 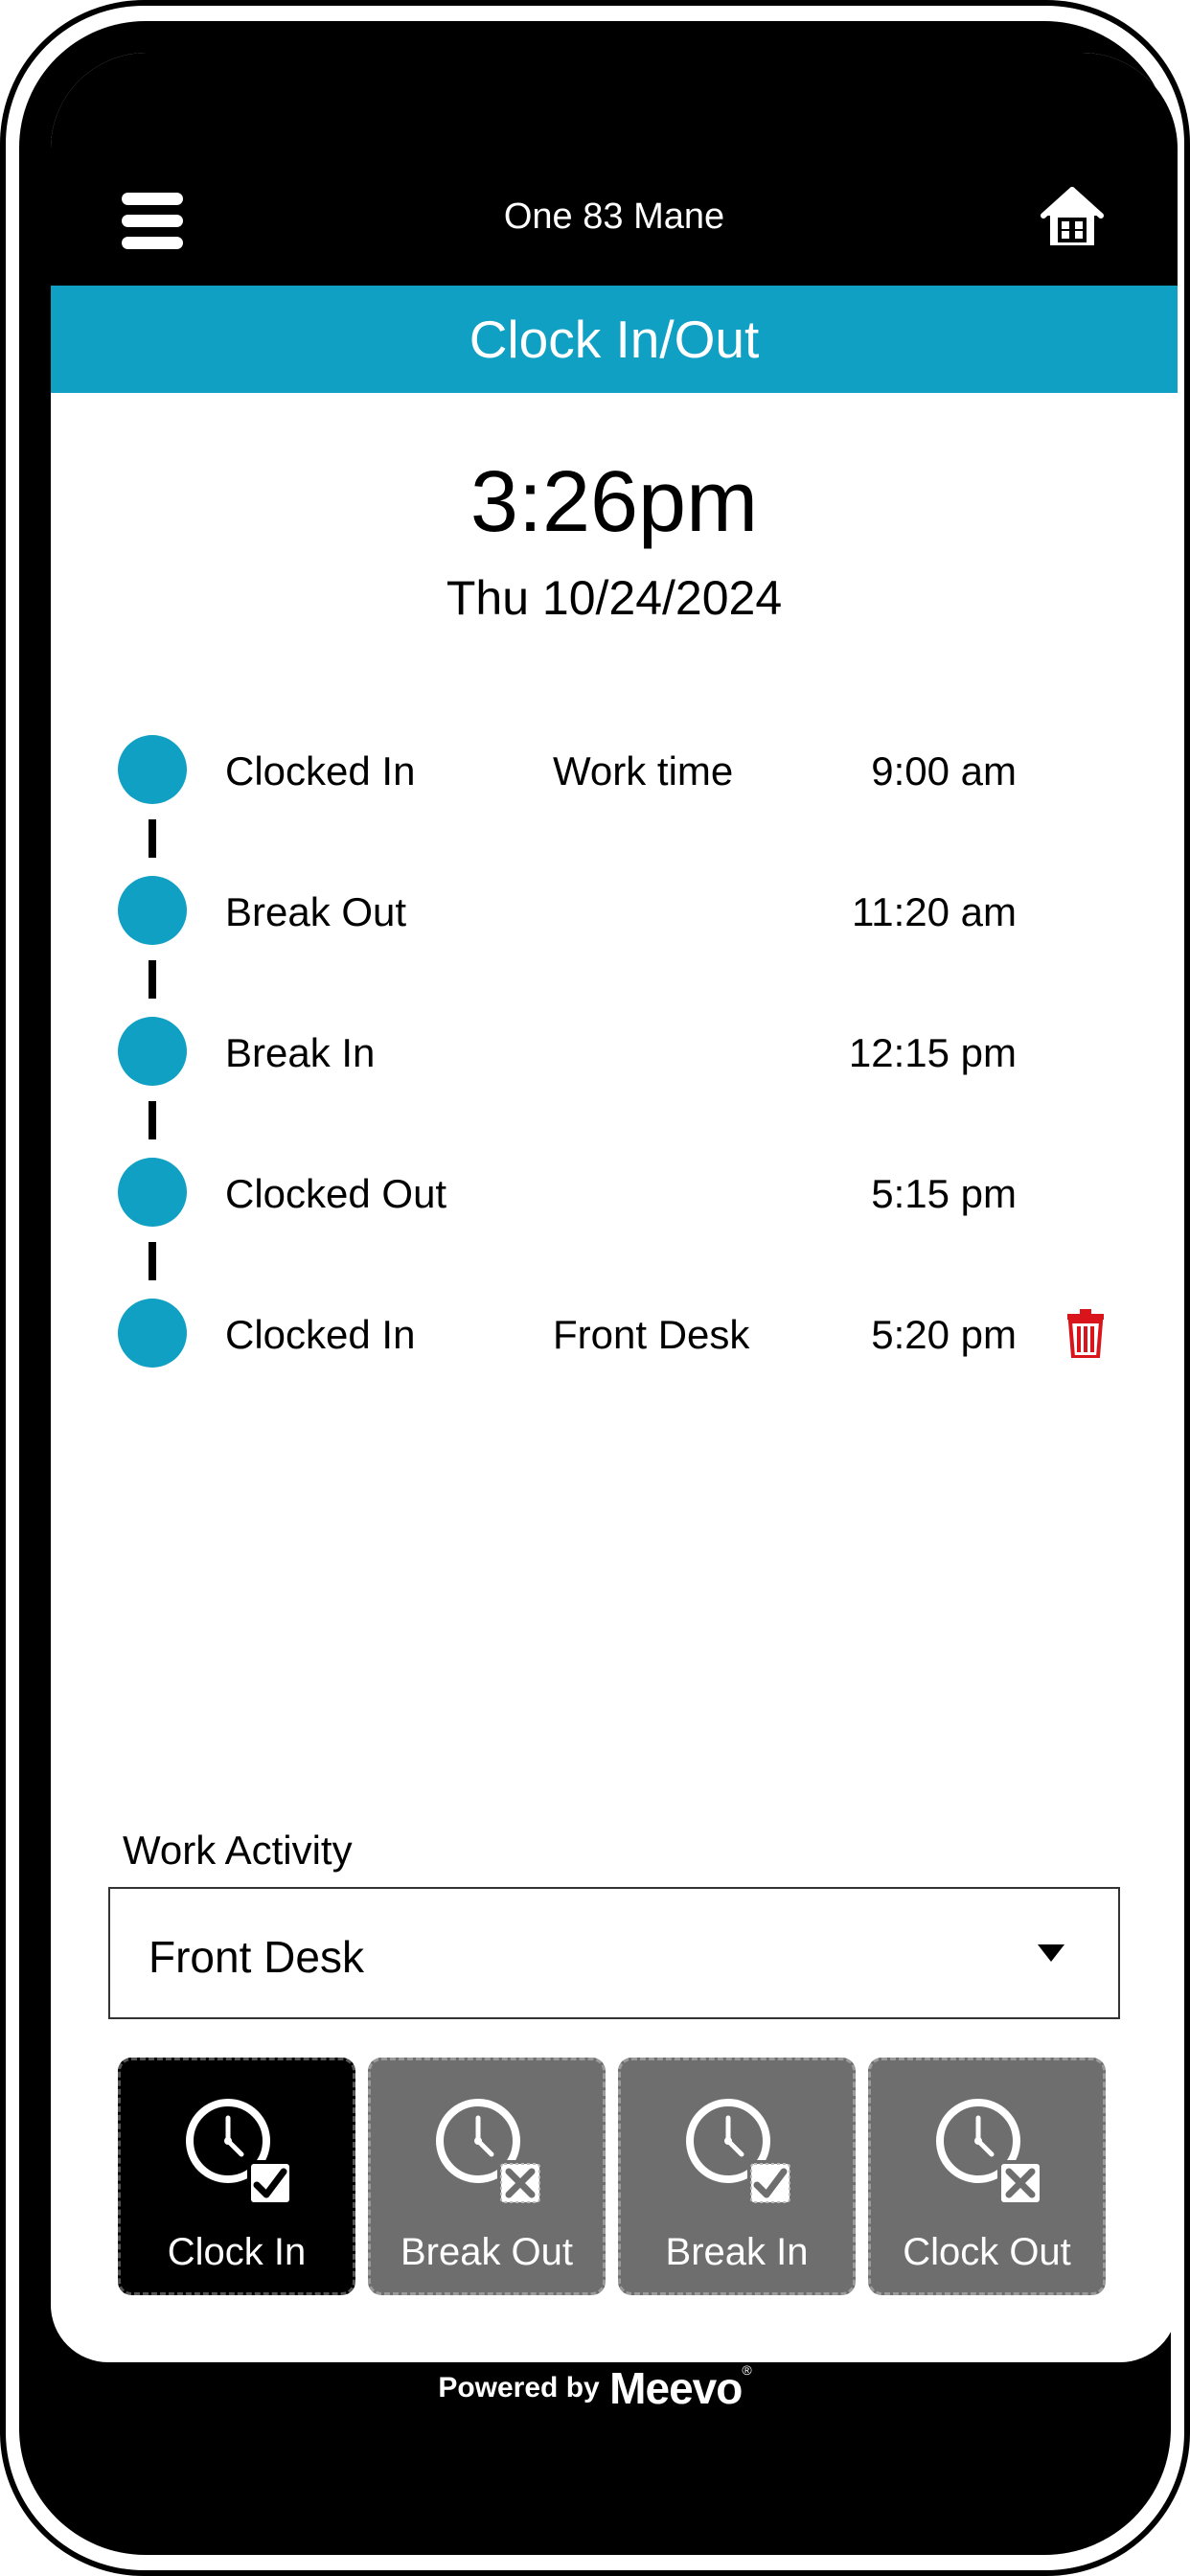 I want to click on timeline-row: Break In 12:15 pm, so click(x=615, y=1051).